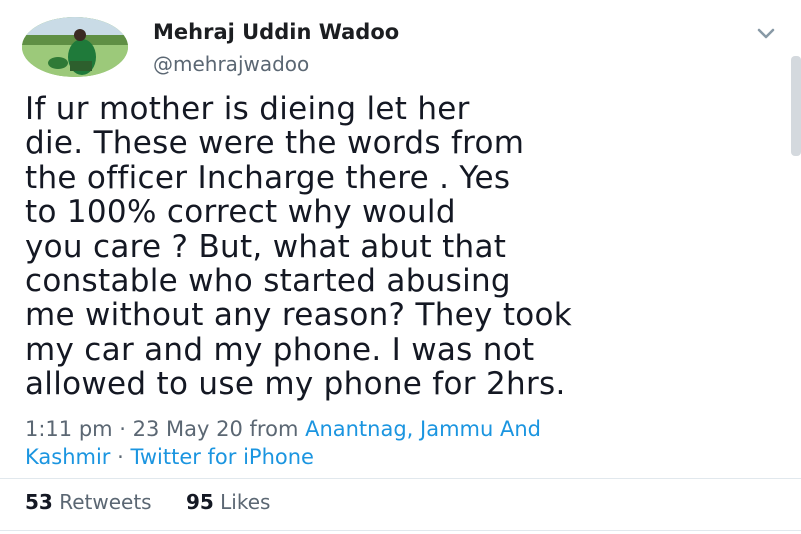 This screenshot has height=534, width=801. What do you see at coordinates (240, 212) in the screenshot?
I see `tweet-line: to 100% correct why would` at bounding box center [240, 212].